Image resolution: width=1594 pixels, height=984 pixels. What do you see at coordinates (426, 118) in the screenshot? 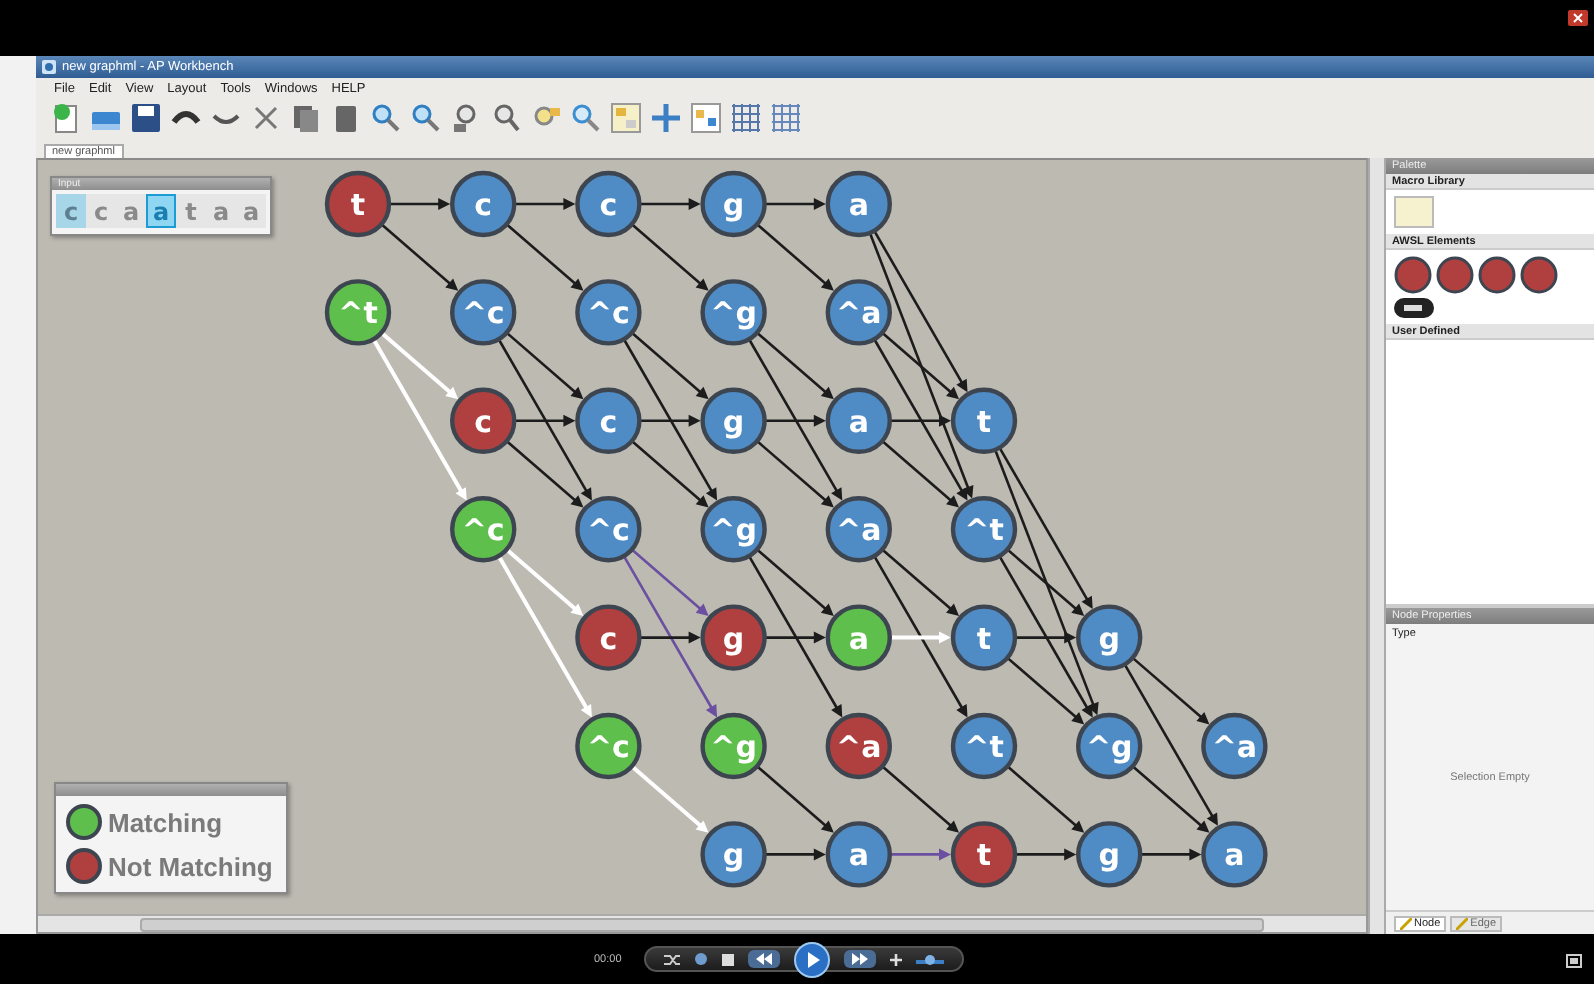
I see `zoom-out-icon` at bounding box center [426, 118].